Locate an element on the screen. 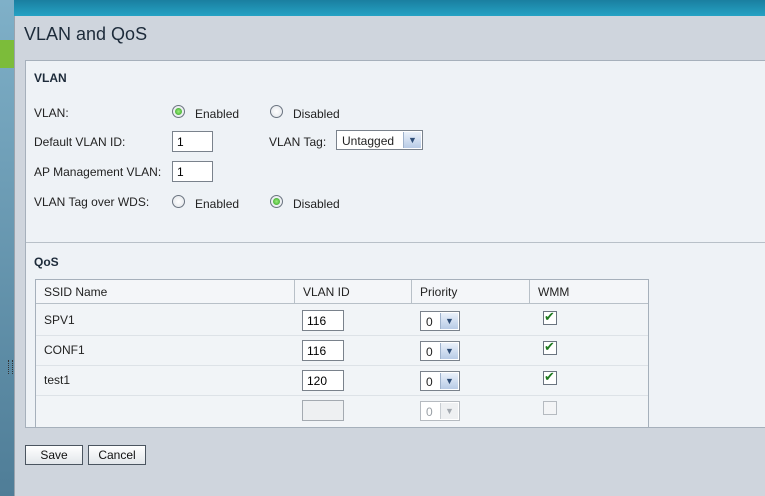  col-header-priority: Priority is located at coordinates (471, 292).